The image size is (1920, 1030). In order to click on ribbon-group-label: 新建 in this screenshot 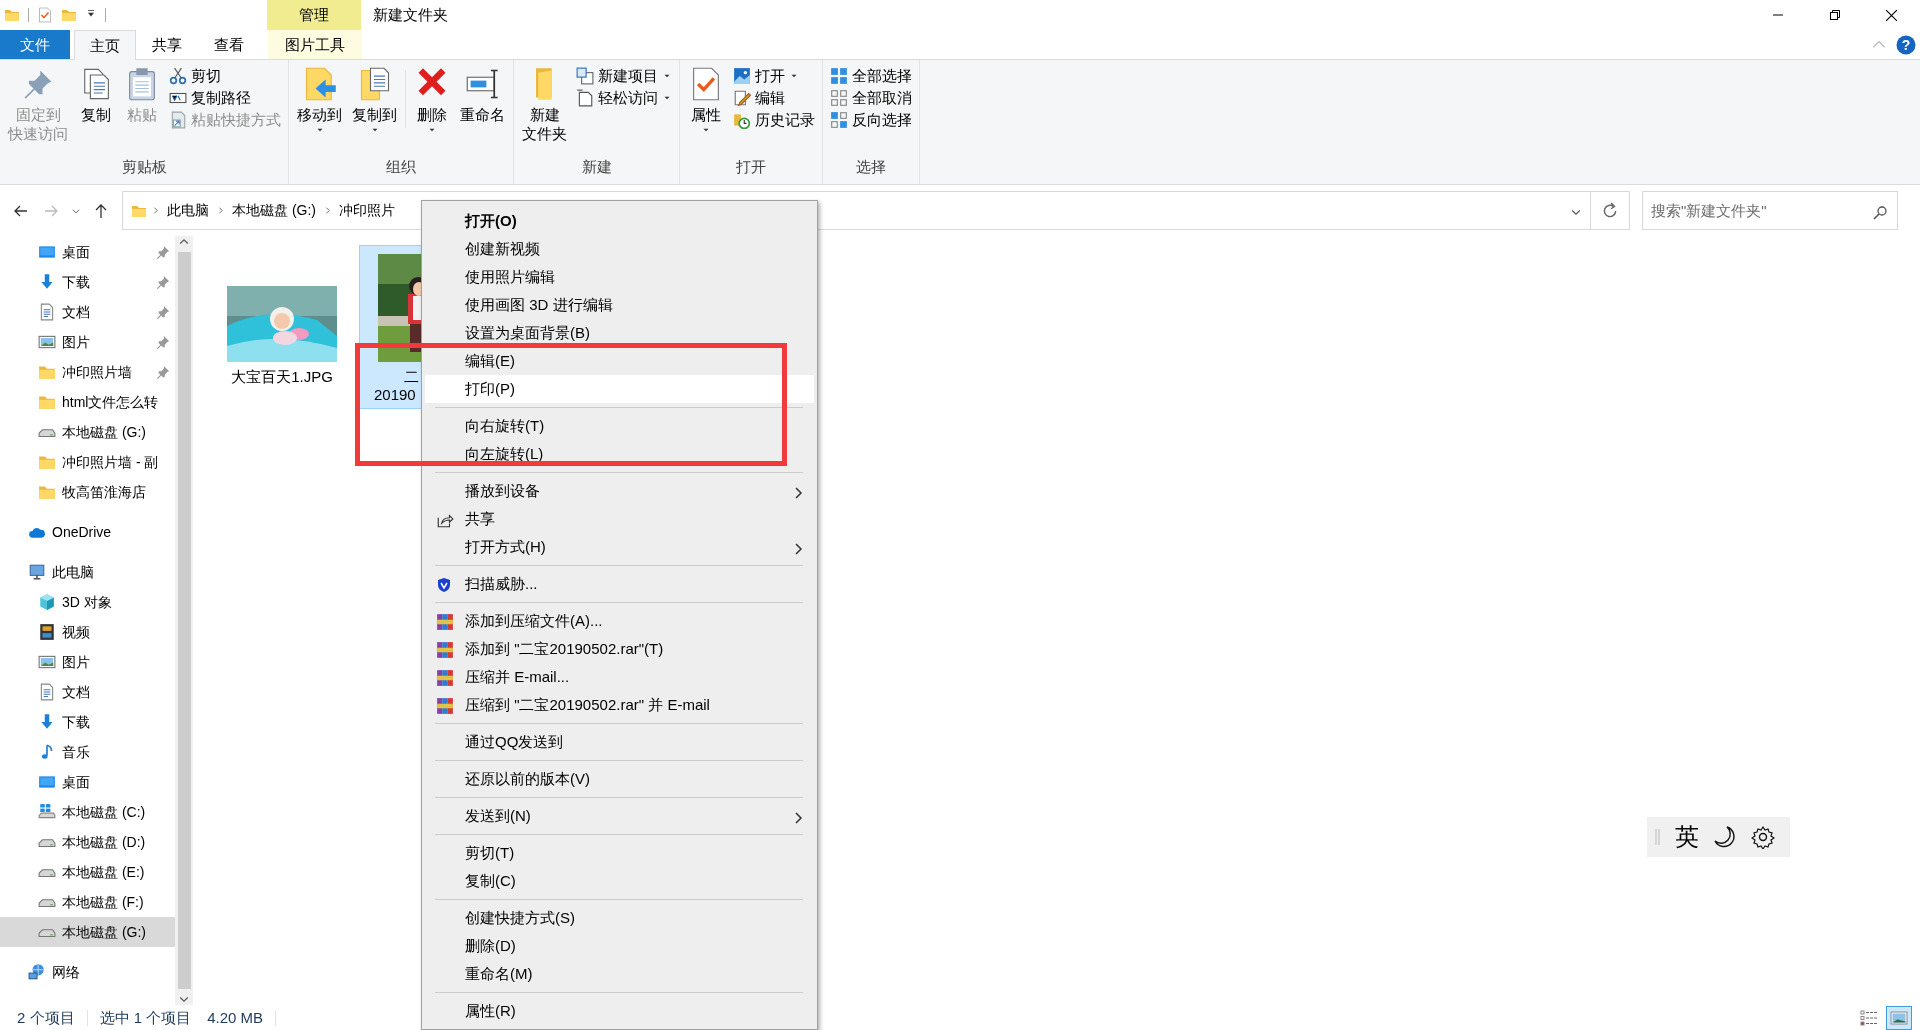, I will do `click(596, 167)`.